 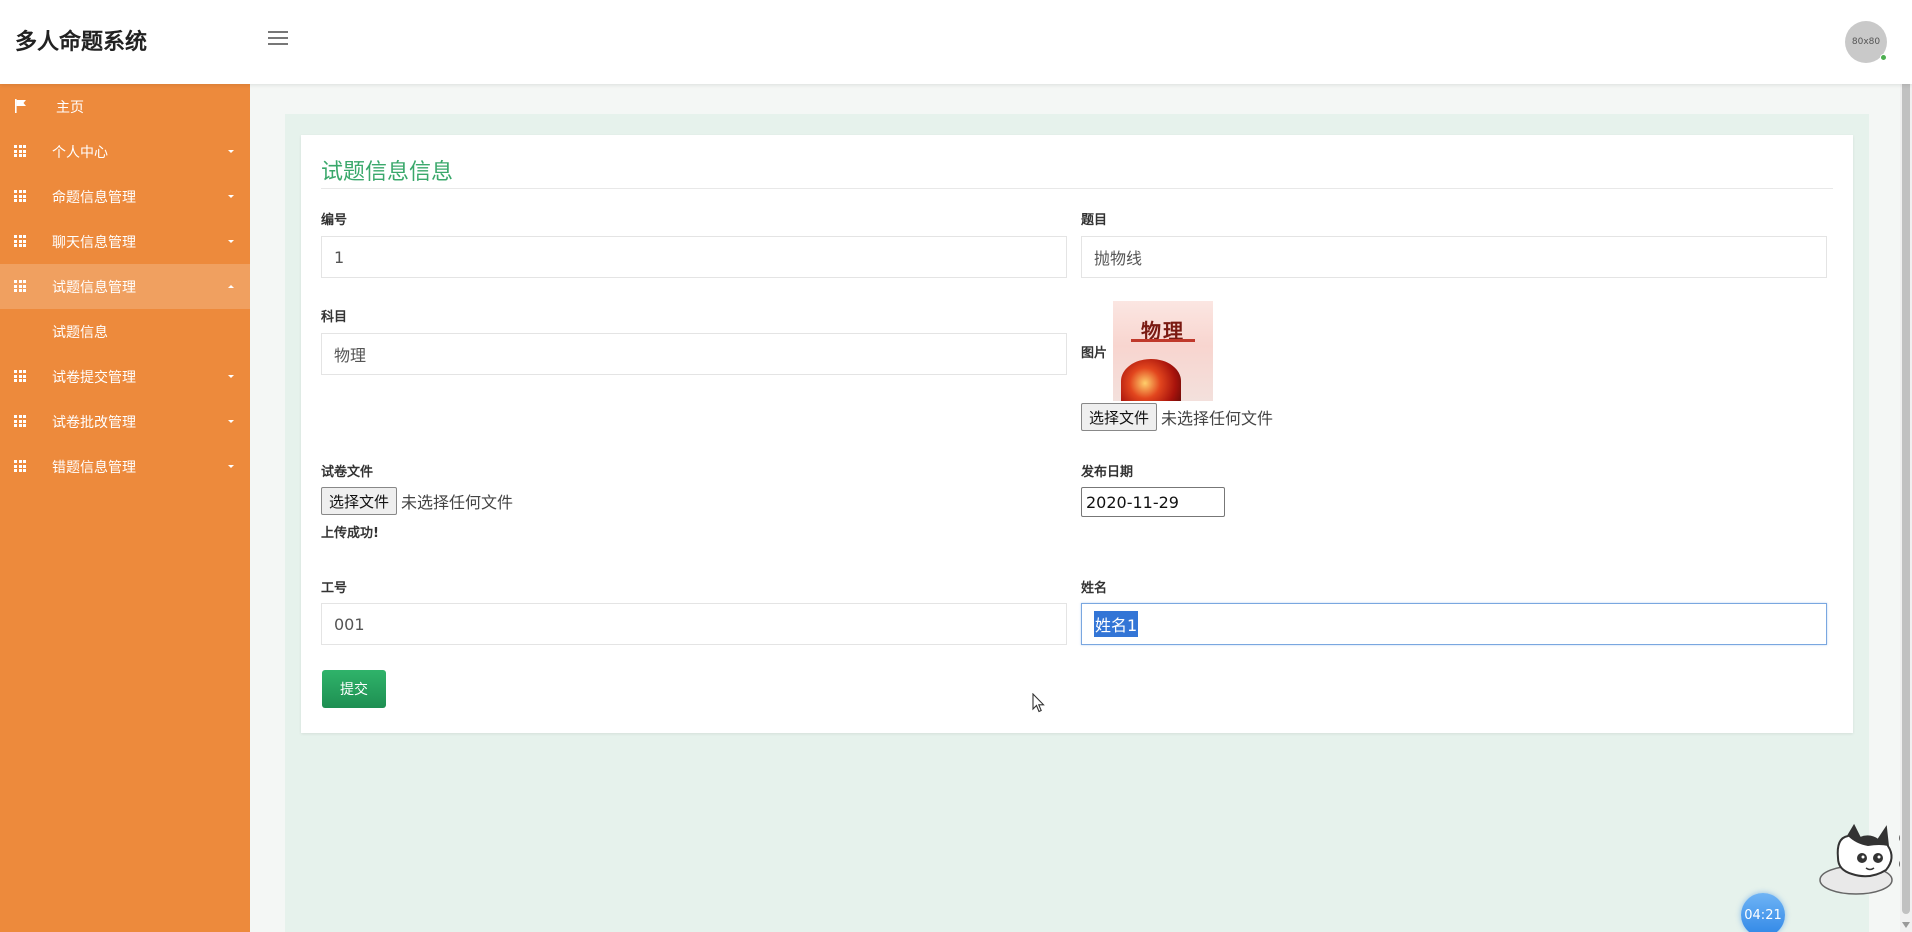 I want to click on caret-up-icon, so click(x=231, y=286).